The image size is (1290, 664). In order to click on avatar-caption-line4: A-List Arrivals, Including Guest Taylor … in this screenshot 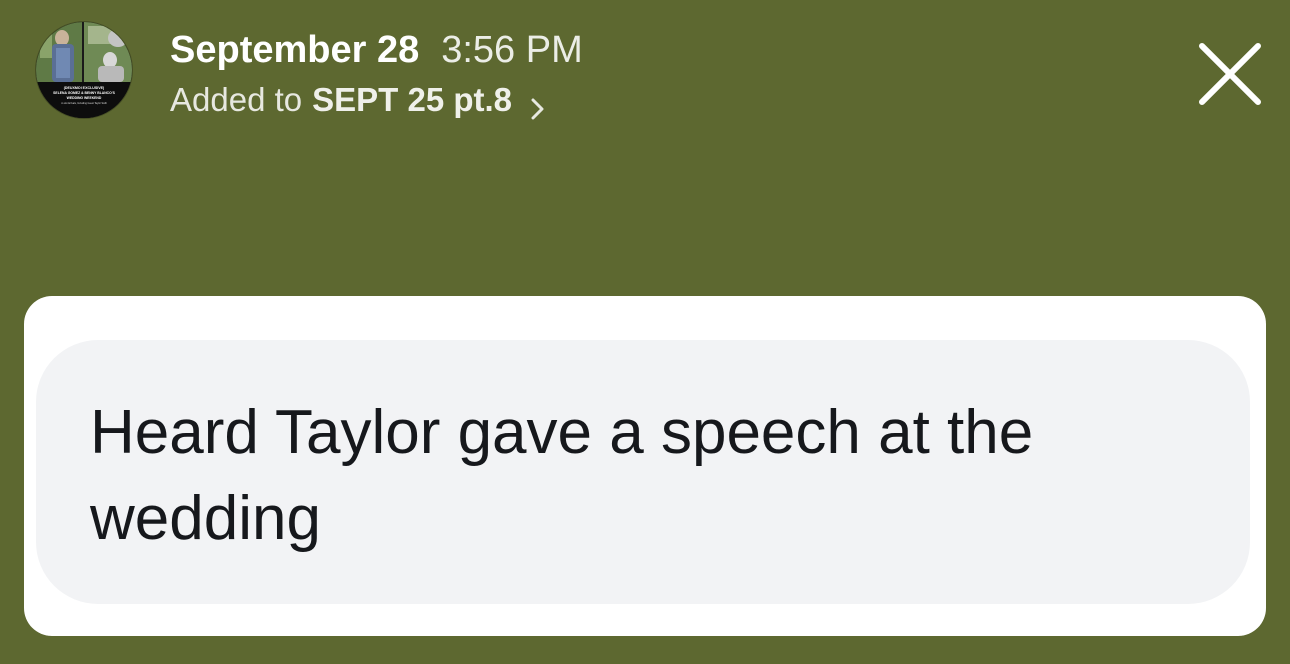, I will do `click(84, 103)`.